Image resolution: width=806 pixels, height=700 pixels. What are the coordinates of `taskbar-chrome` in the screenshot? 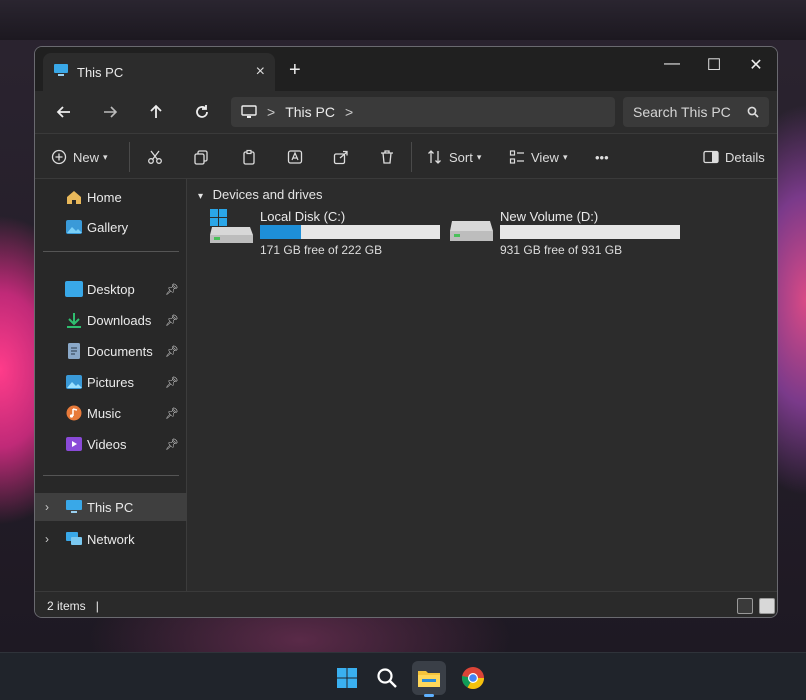 It's located at (473, 678).